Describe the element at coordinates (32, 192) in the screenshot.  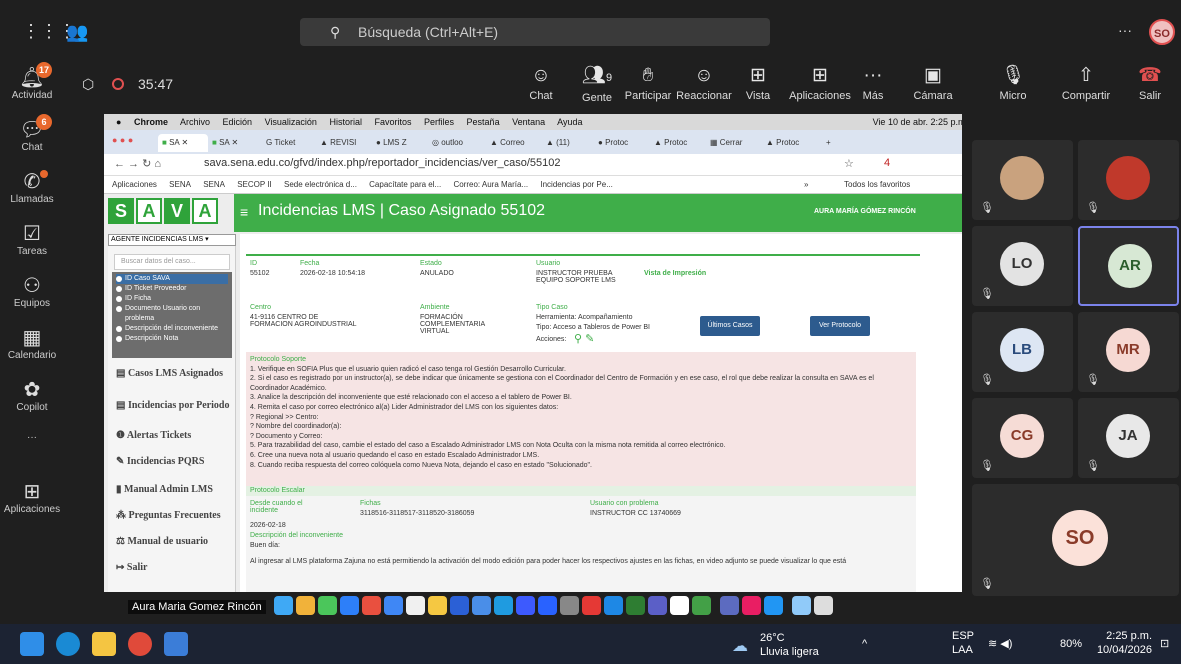
I see `rail-item-llamadas: ✆ Llamadas` at that location.